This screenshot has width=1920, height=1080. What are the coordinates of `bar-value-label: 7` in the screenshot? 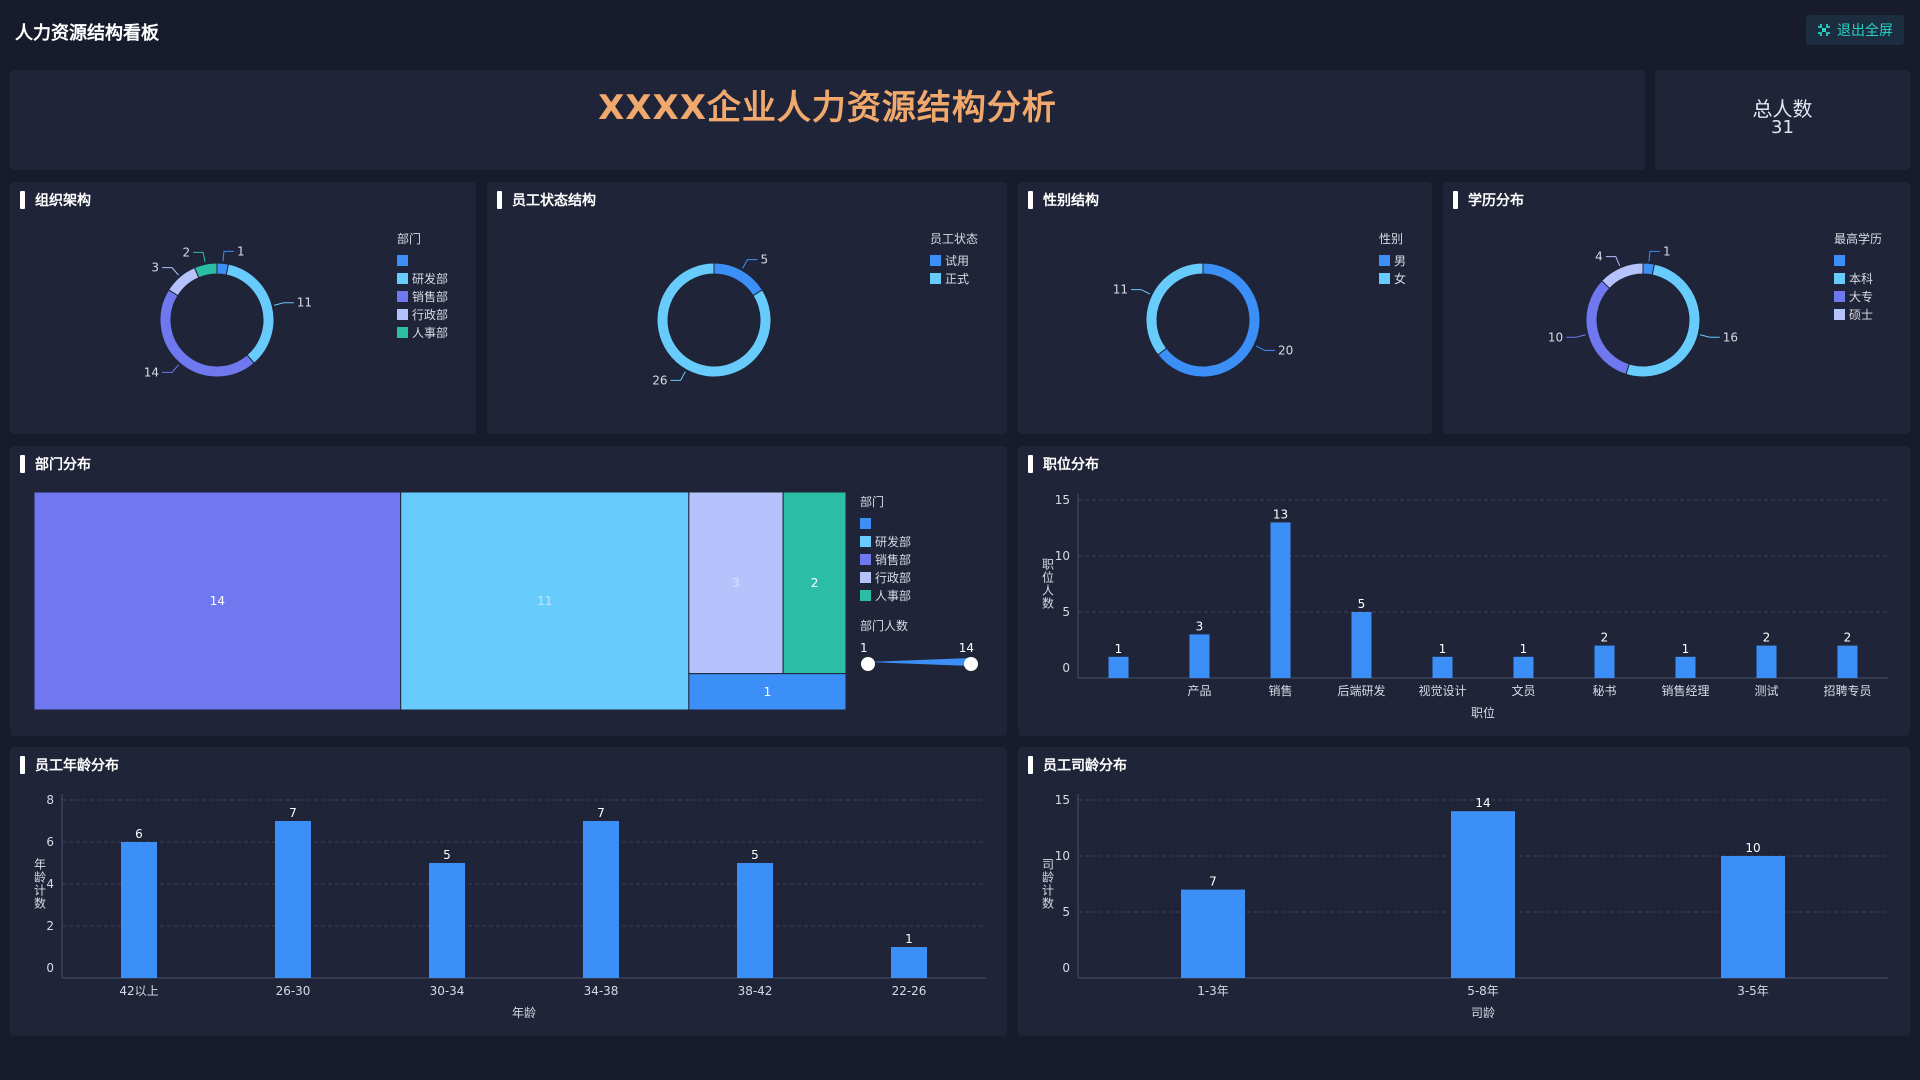 It's located at (293, 813).